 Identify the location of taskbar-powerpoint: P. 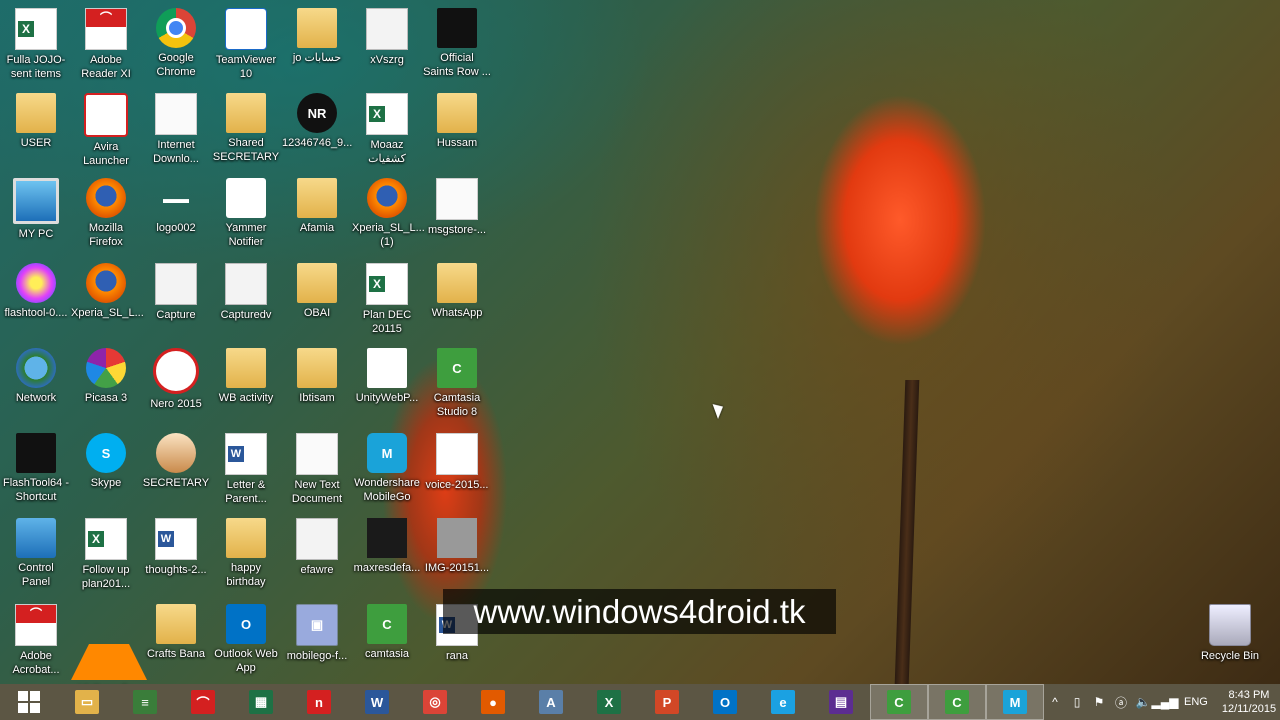
(667, 702).